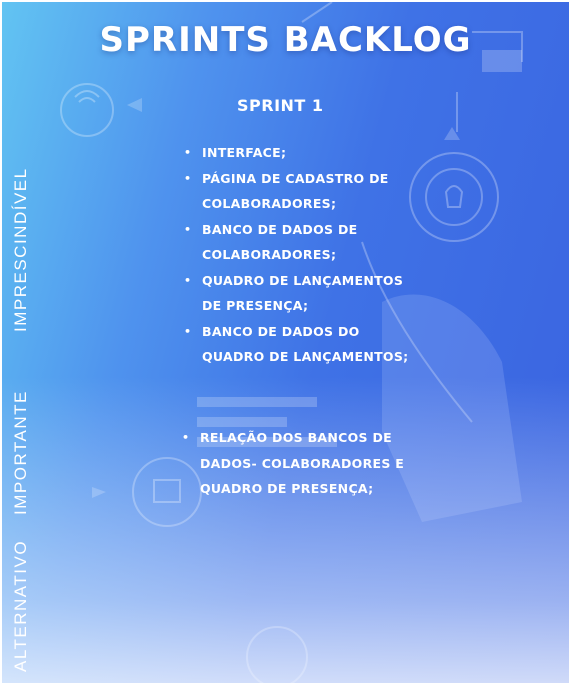 Image resolution: width=571 pixels, height=687 pixels. Describe the element at coordinates (285, 40) in the screenshot. I see `page-title: SPRINTS BACKLOG` at that location.